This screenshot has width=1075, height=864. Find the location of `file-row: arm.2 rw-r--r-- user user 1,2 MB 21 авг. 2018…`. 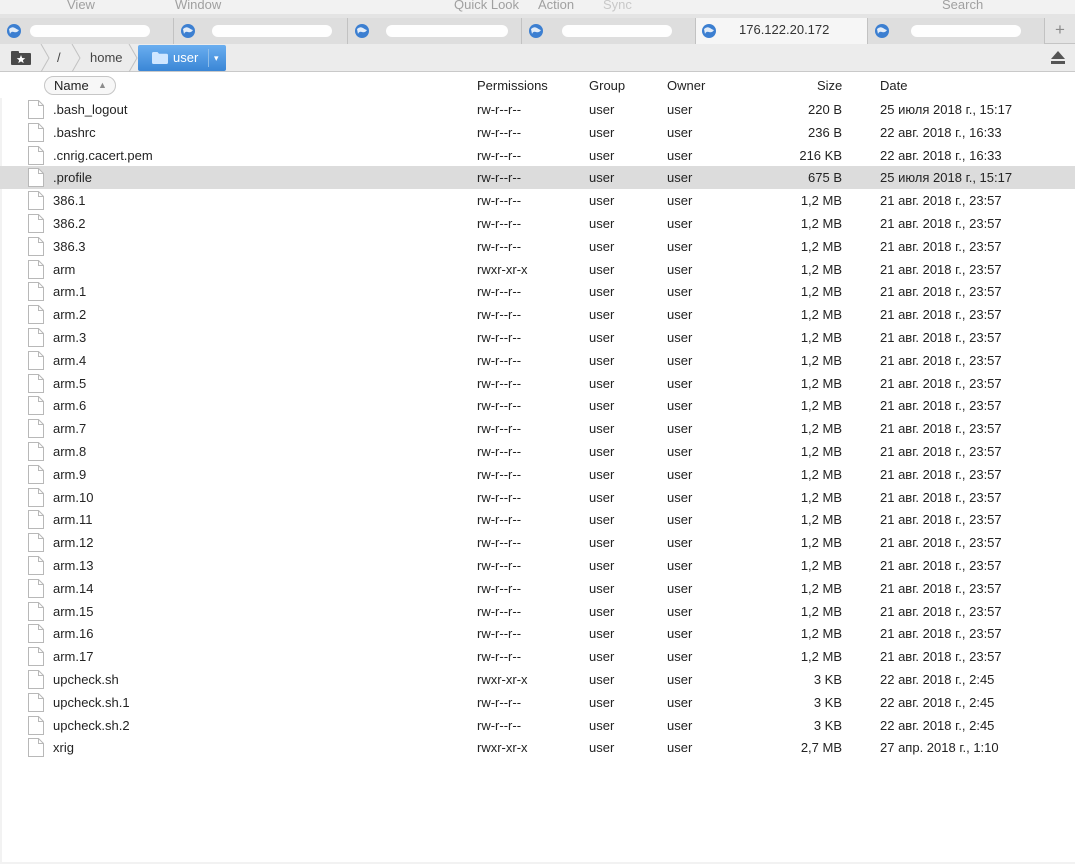

file-row: arm.2 rw-r--r-- user user 1,2 MB 21 авг. 2018… is located at coordinates (537, 314).